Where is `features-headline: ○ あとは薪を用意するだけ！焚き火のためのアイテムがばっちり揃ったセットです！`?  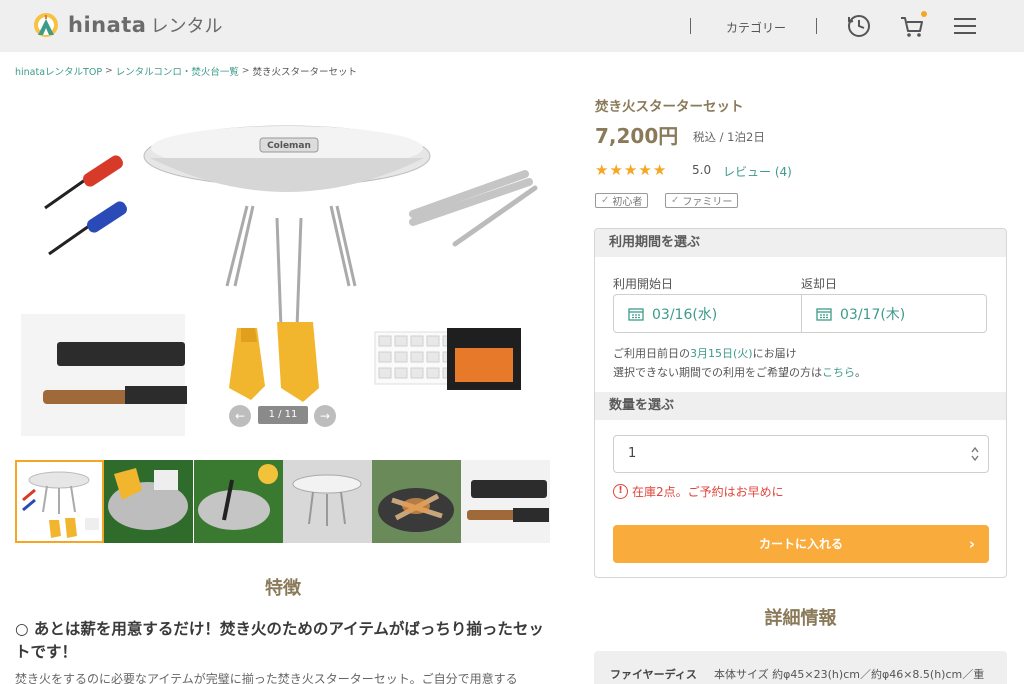 features-headline: ○ あとは薪を用意するだけ！焚き火のためのアイテムがばっちり揃ったセットです！ is located at coordinates (279, 640).